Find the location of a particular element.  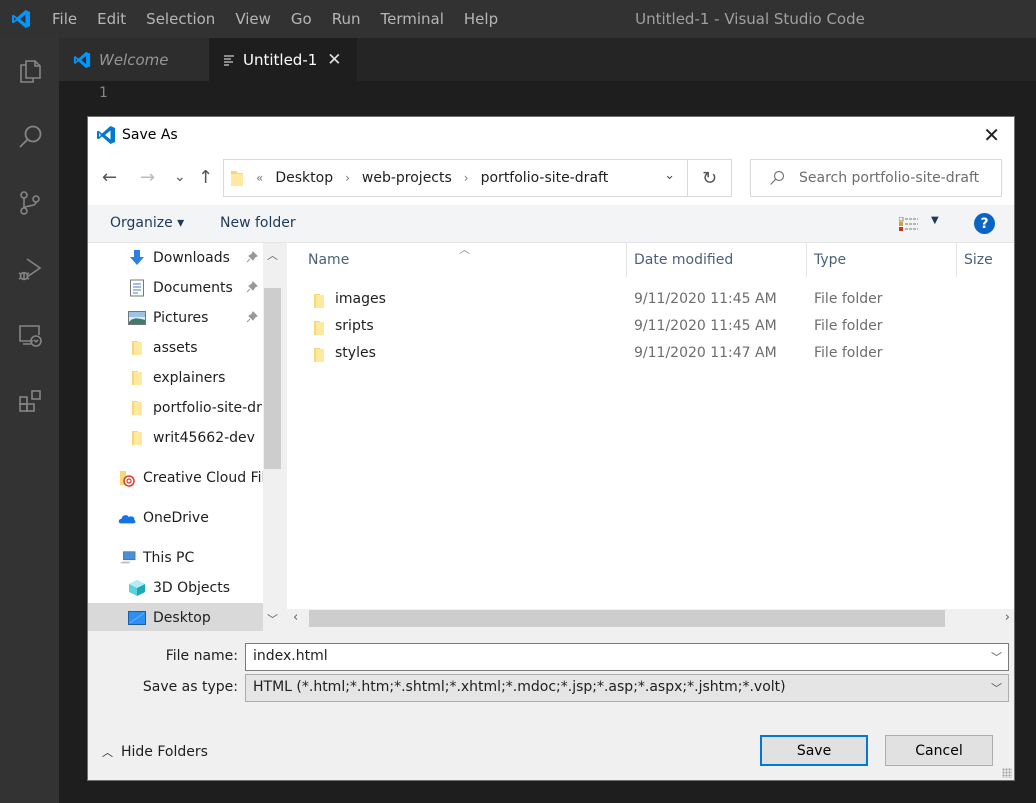

file-list-hscrollbar: ‹ › is located at coordinates (650, 618).